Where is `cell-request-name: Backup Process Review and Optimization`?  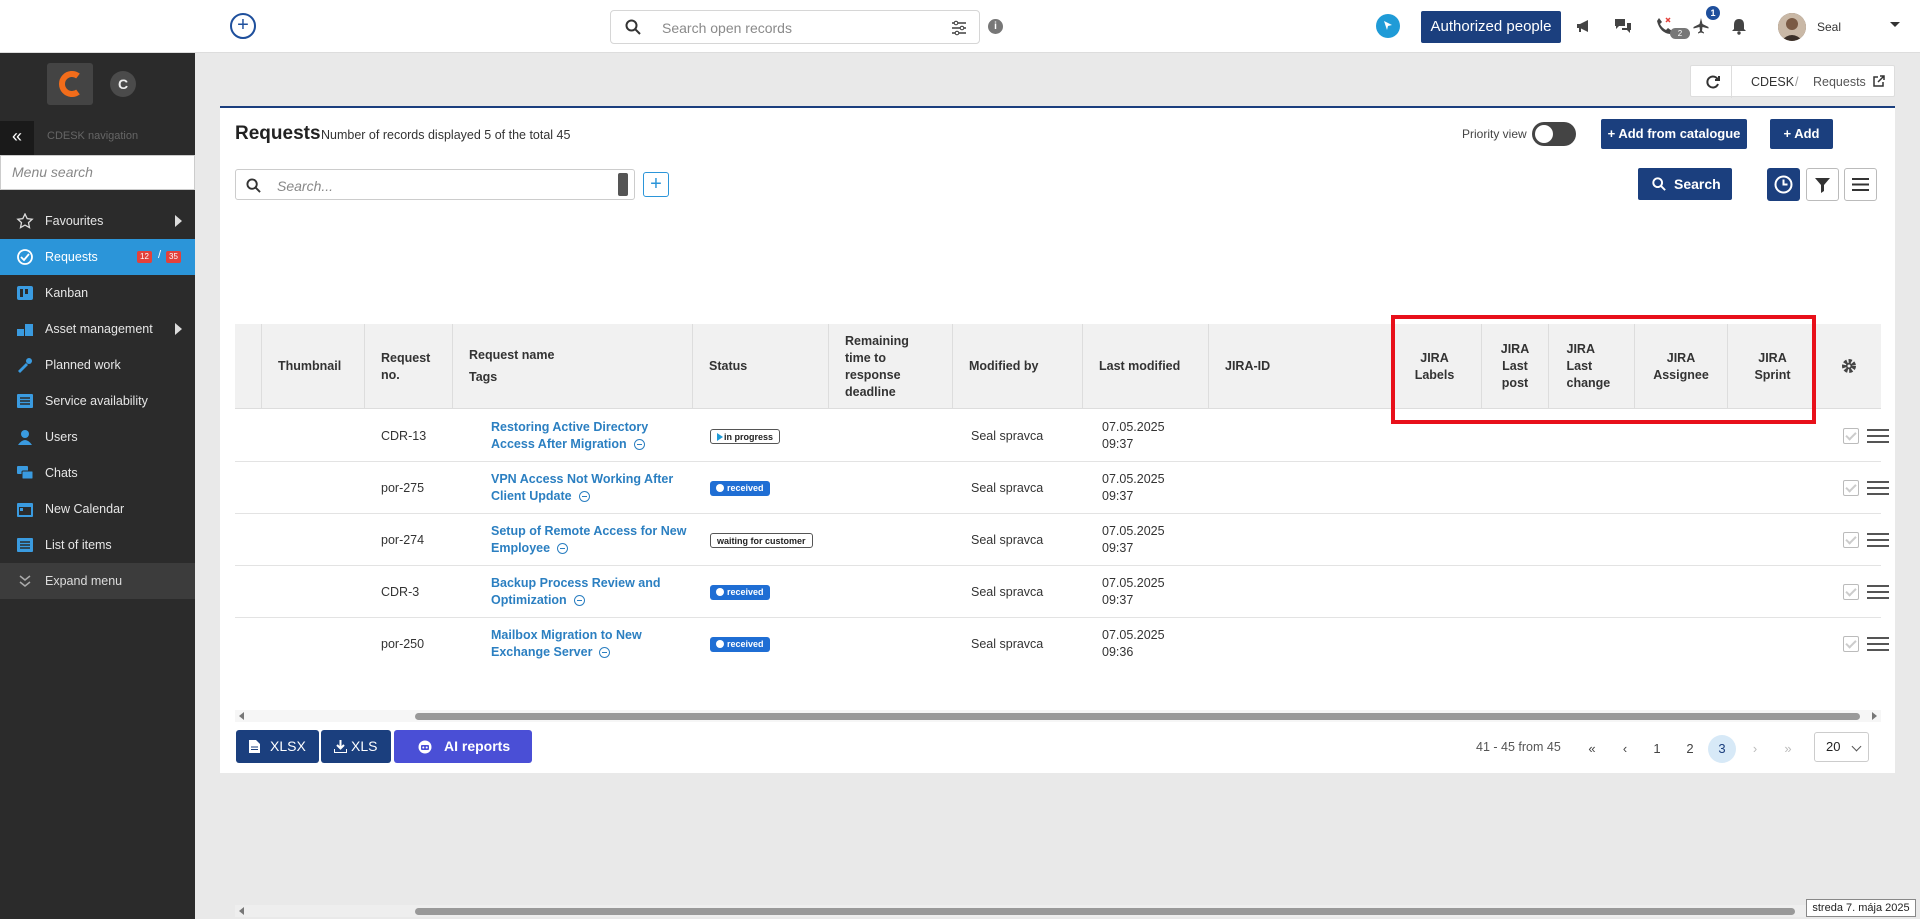 cell-request-name: Backup Process Review and Optimization is located at coordinates (586, 592).